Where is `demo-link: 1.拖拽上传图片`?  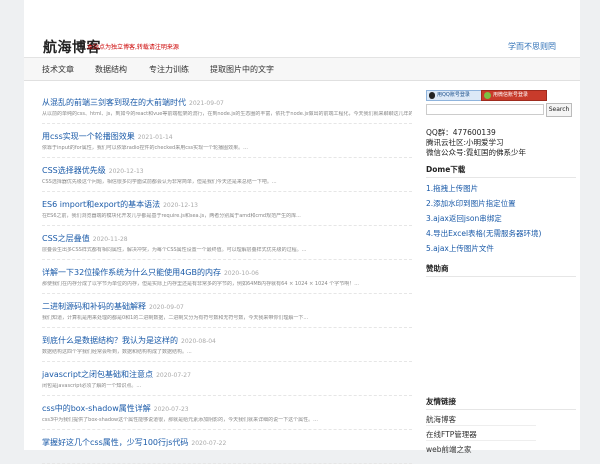
demo-link: 1.拖拽上传图片 is located at coordinates (452, 188).